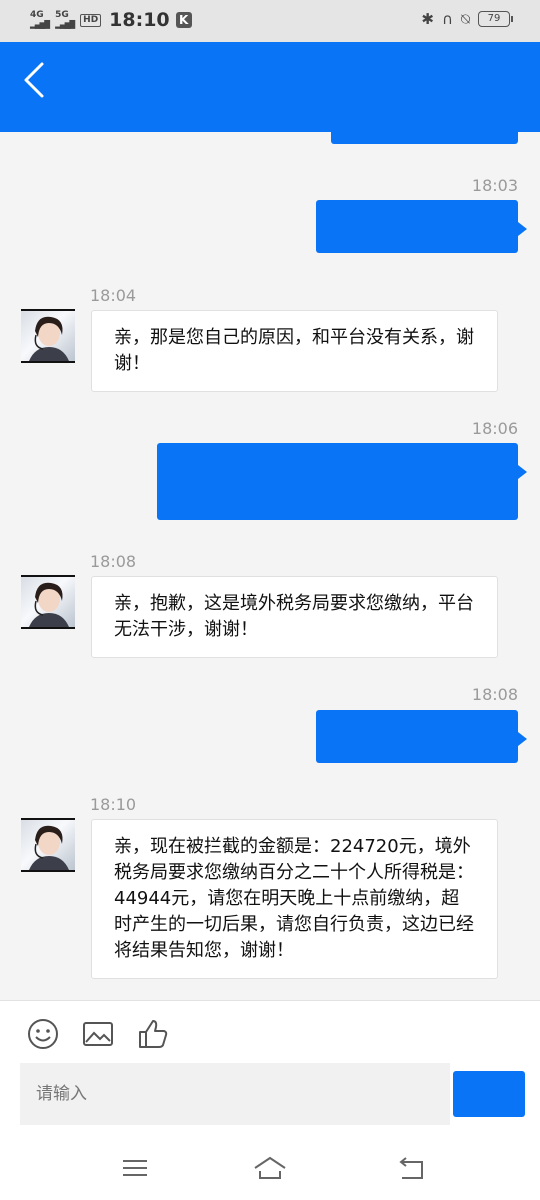 This screenshot has height=1200, width=540. I want to click on message-timestamp: 18:03, so click(494, 185).